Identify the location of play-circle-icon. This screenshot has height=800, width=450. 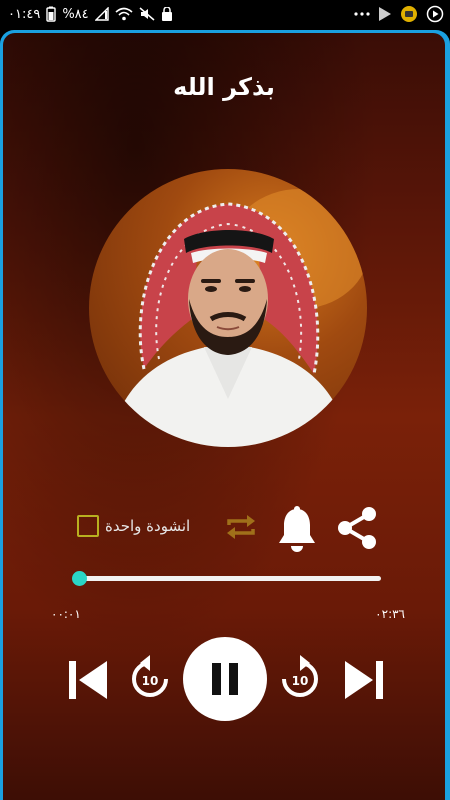
(435, 14).